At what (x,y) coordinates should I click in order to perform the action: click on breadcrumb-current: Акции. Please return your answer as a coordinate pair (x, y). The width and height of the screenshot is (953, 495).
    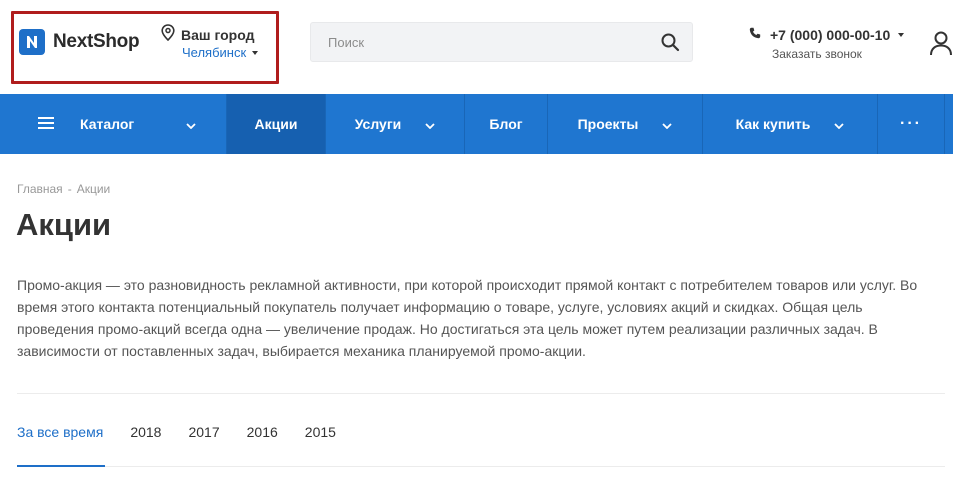
    Looking at the image, I should click on (93, 189).